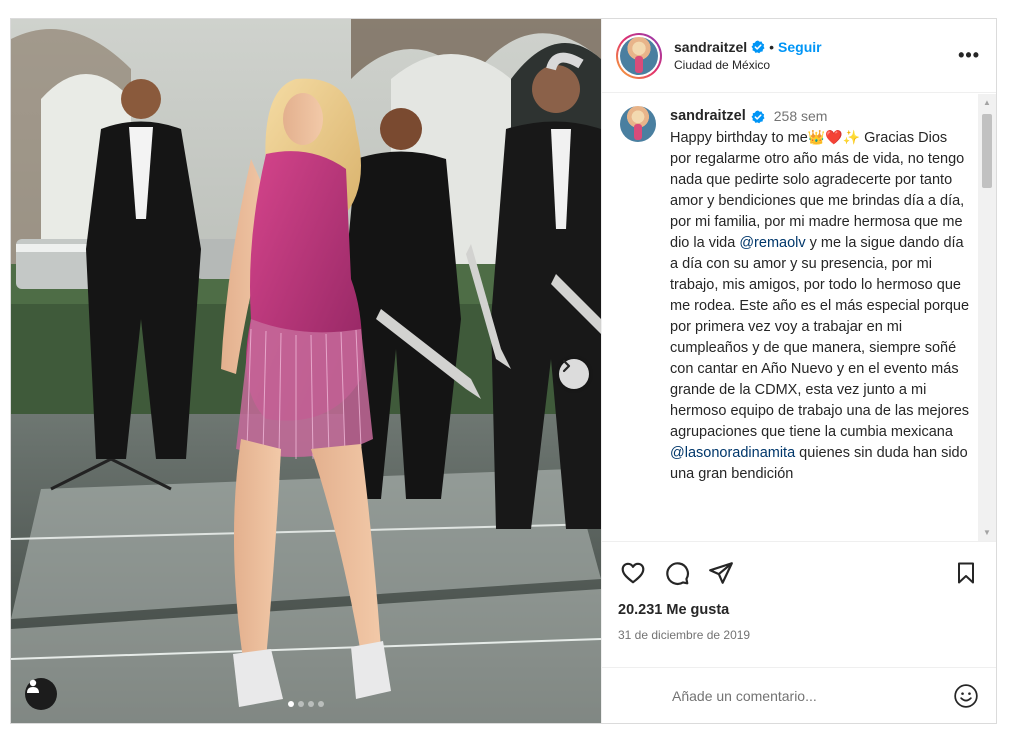 This screenshot has width=1024, height=744. Describe the element at coordinates (987, 102) in the screenshot. I see `scroll-up-icon: ▲` at that location.